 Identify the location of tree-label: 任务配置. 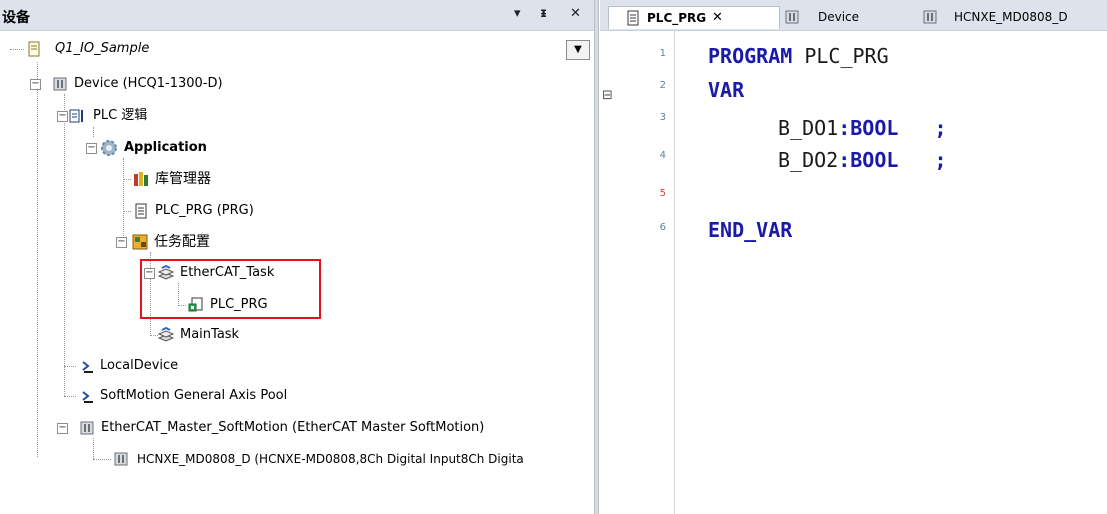
(182, 242).